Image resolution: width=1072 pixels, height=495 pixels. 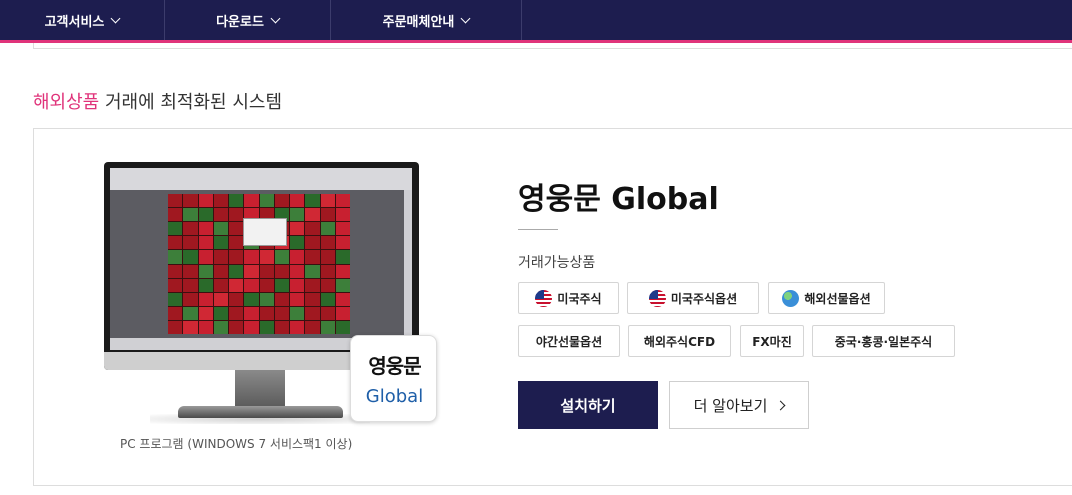 What do you see at coordinates (418, 22) in the screenshot?
I see `nav-label: 주문매체안내` at bounding box center [418, 22].